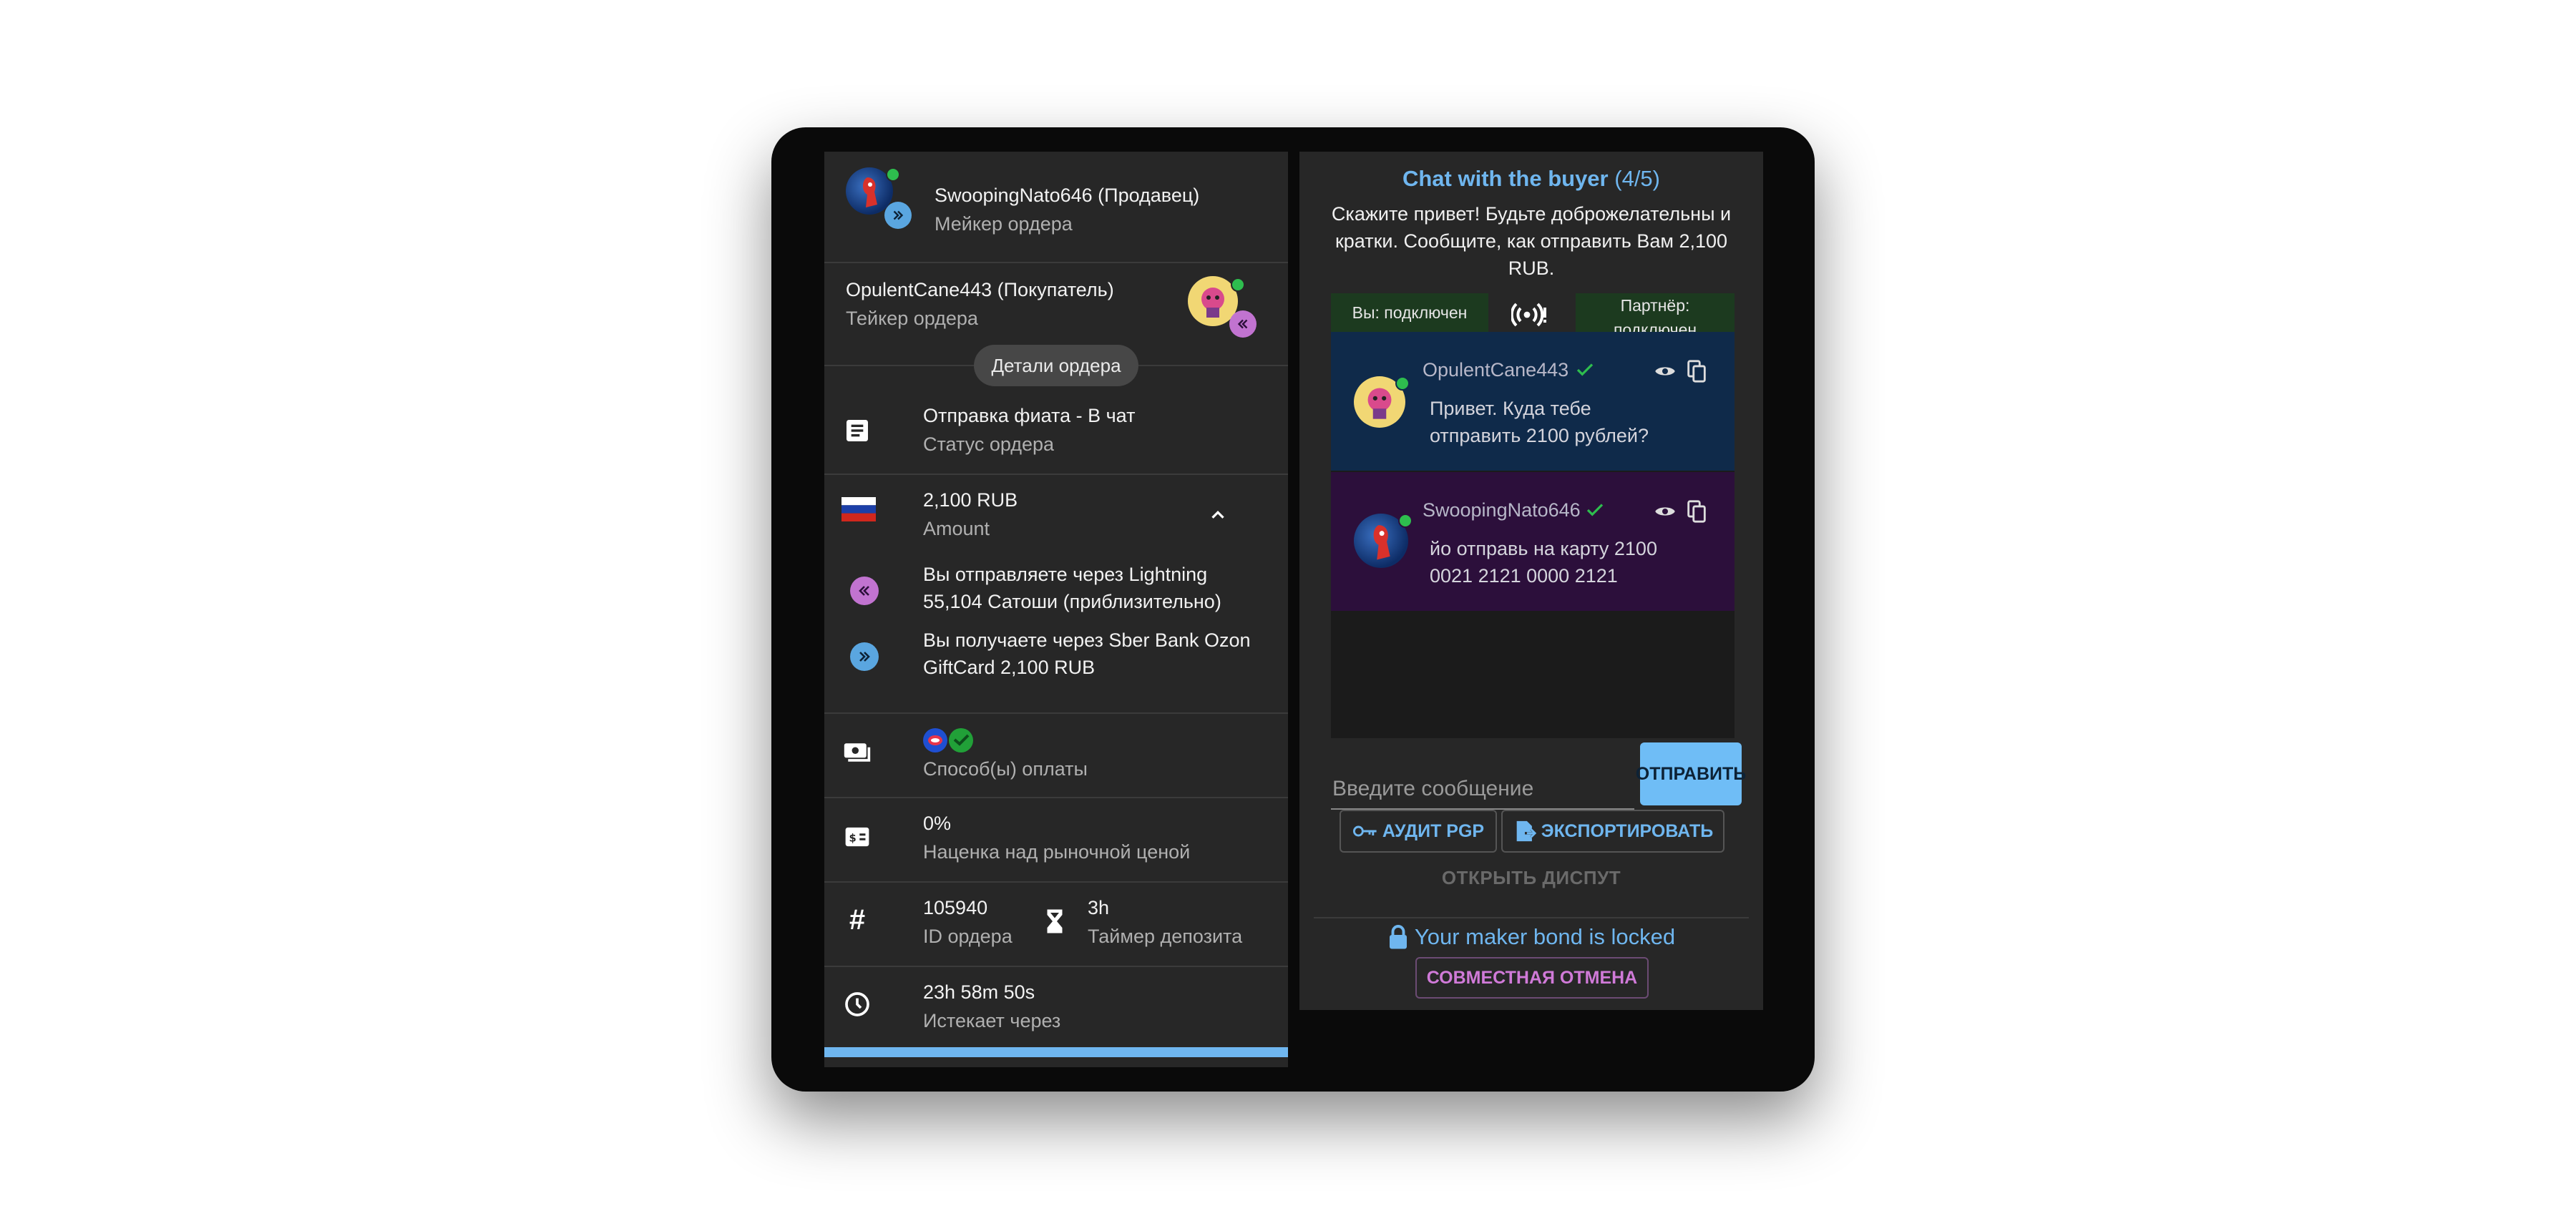 The height and width of the screenshot is (1216, 2576). I want to click on message-line-1: Привет. Куда тебе, so click(1510, 408).